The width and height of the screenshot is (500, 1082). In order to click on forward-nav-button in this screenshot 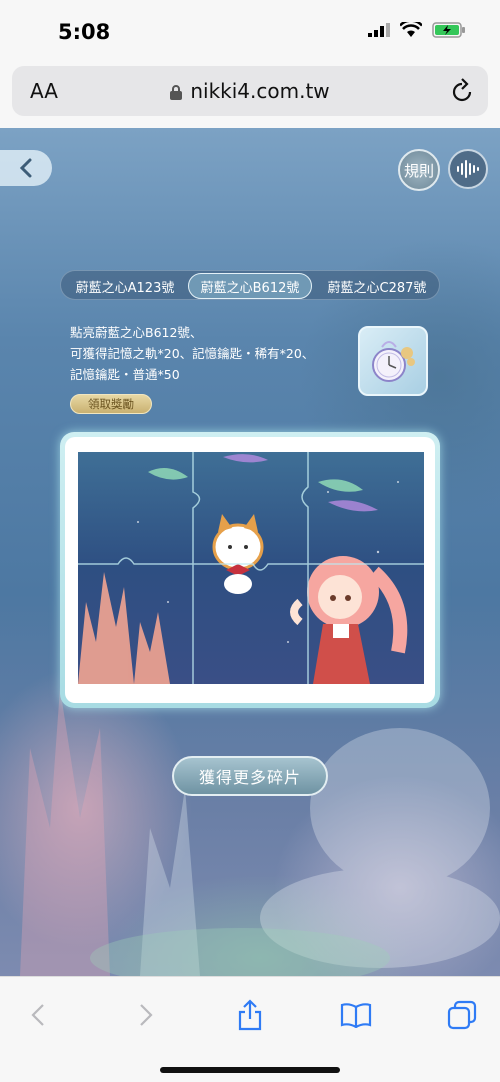, I will do `click(146, 1015)`.